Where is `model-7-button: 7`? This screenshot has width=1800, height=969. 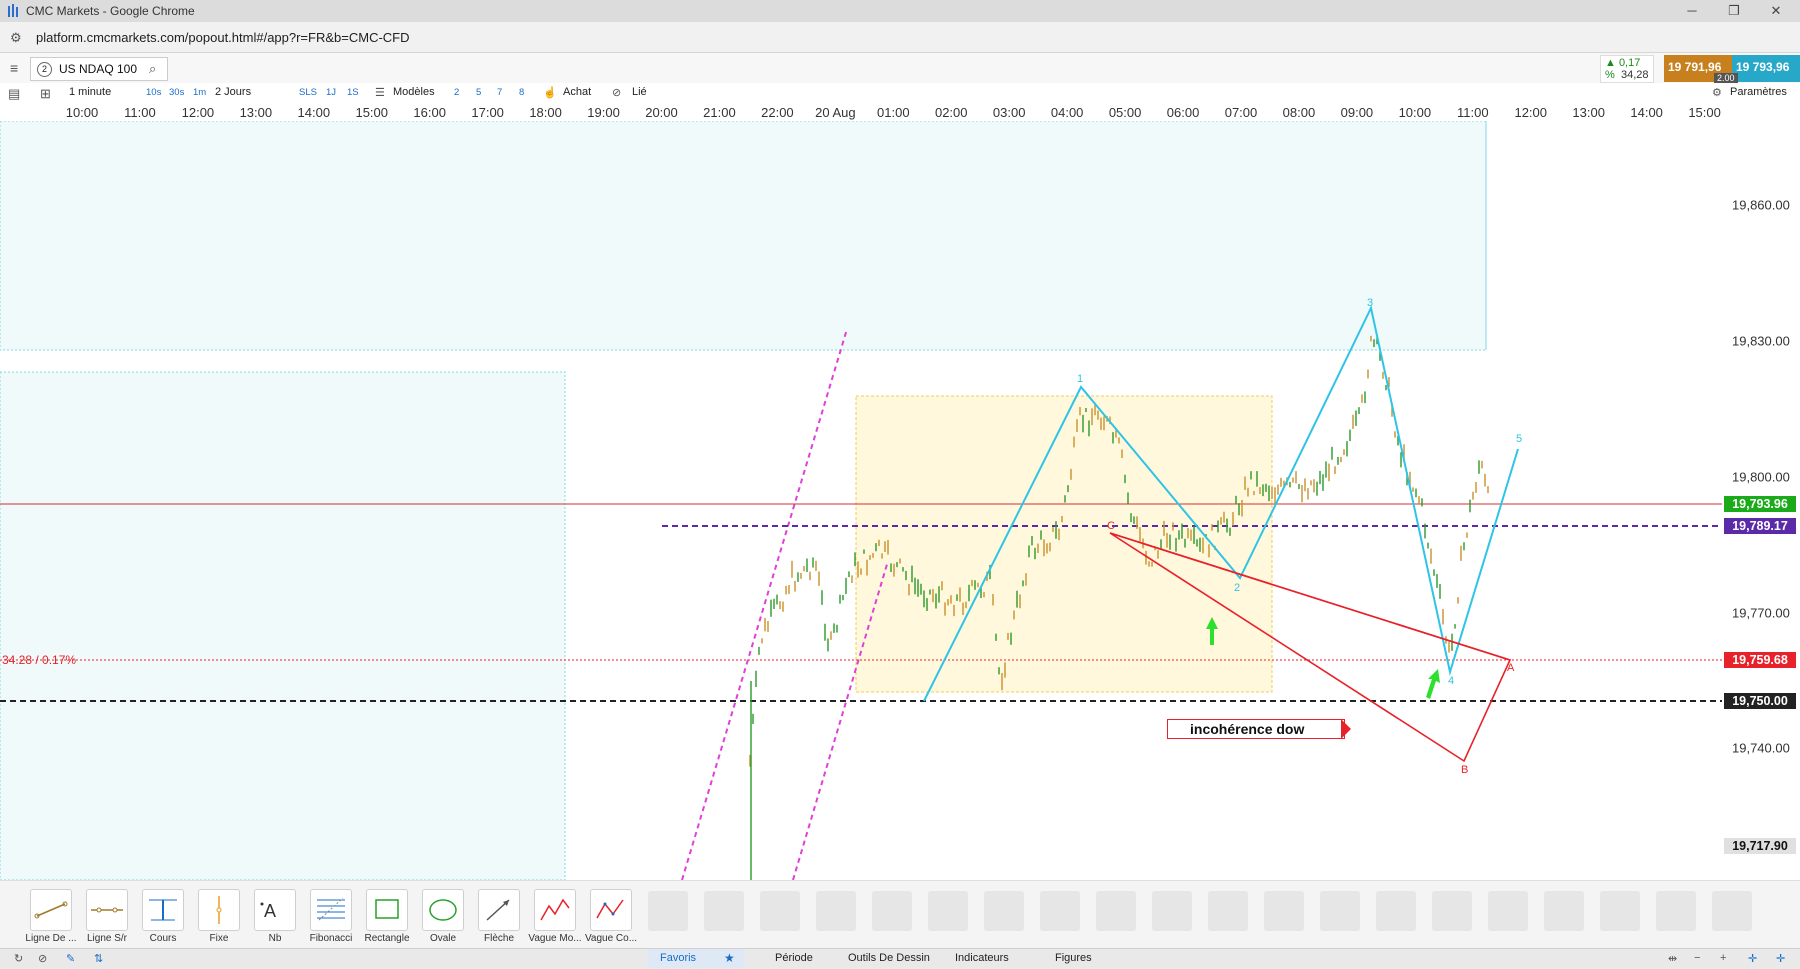
model-7-button: 7 is located at coordinates (499, 92).